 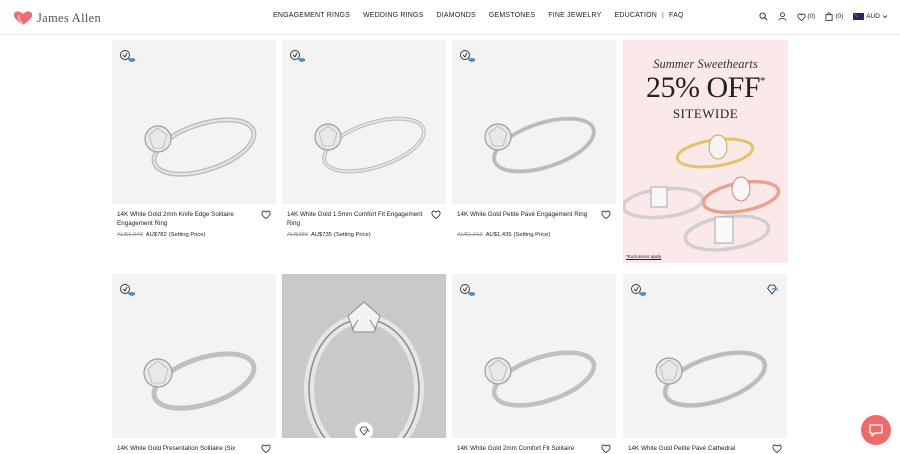 What do you see at coordinates (393, 15) in the screenshot?
I see `nav-wedding-rings: WEDDING RINGS` at bounding box center [393, 15].